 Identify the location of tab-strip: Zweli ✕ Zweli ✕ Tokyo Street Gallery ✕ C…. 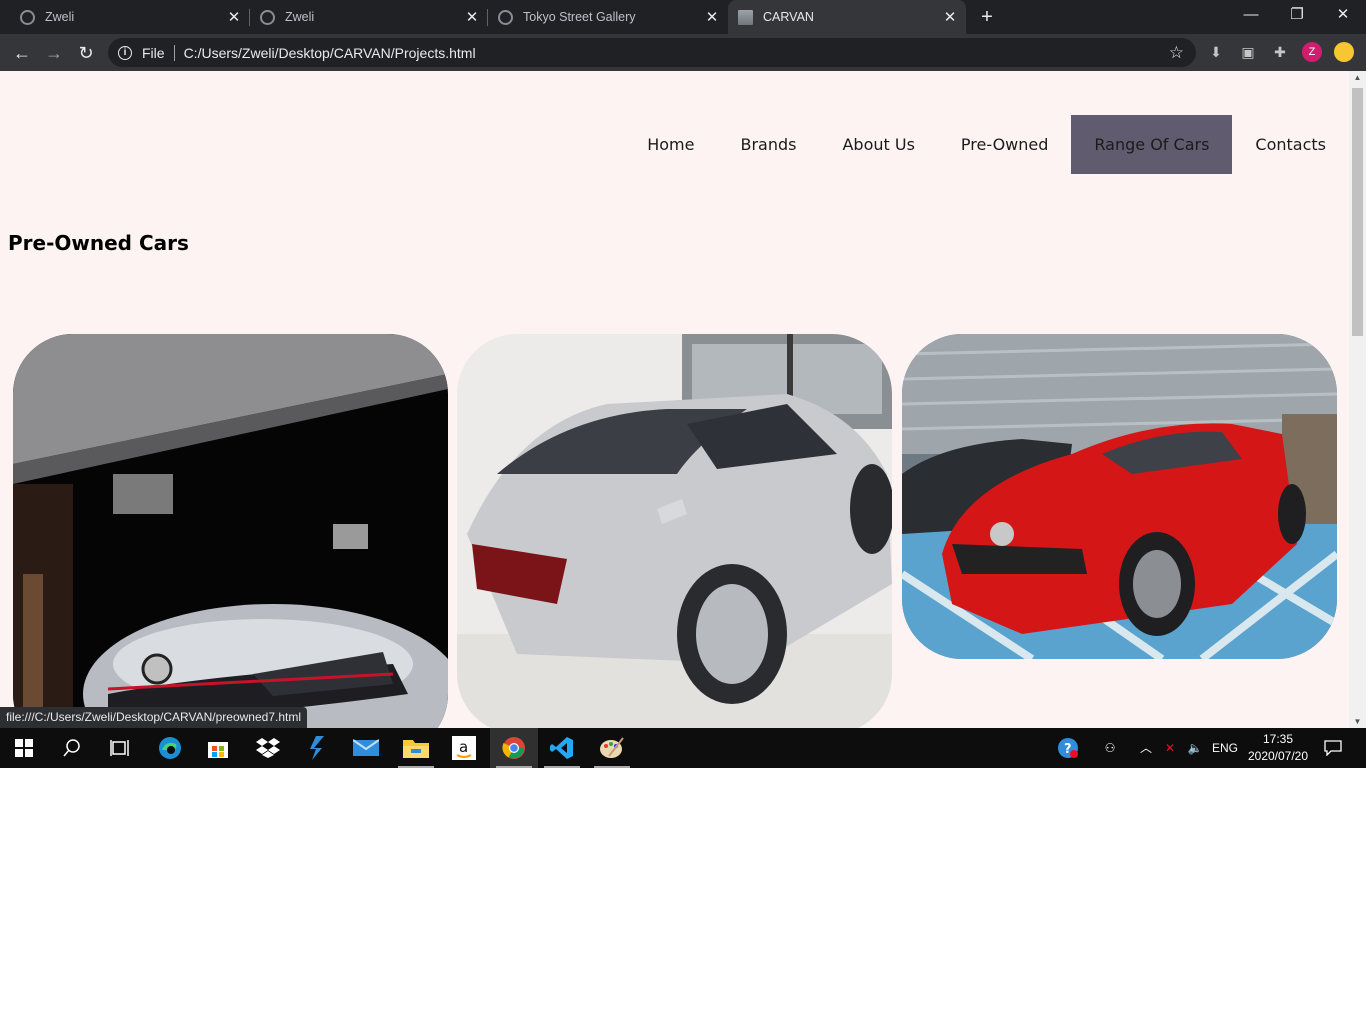
(683, 17).